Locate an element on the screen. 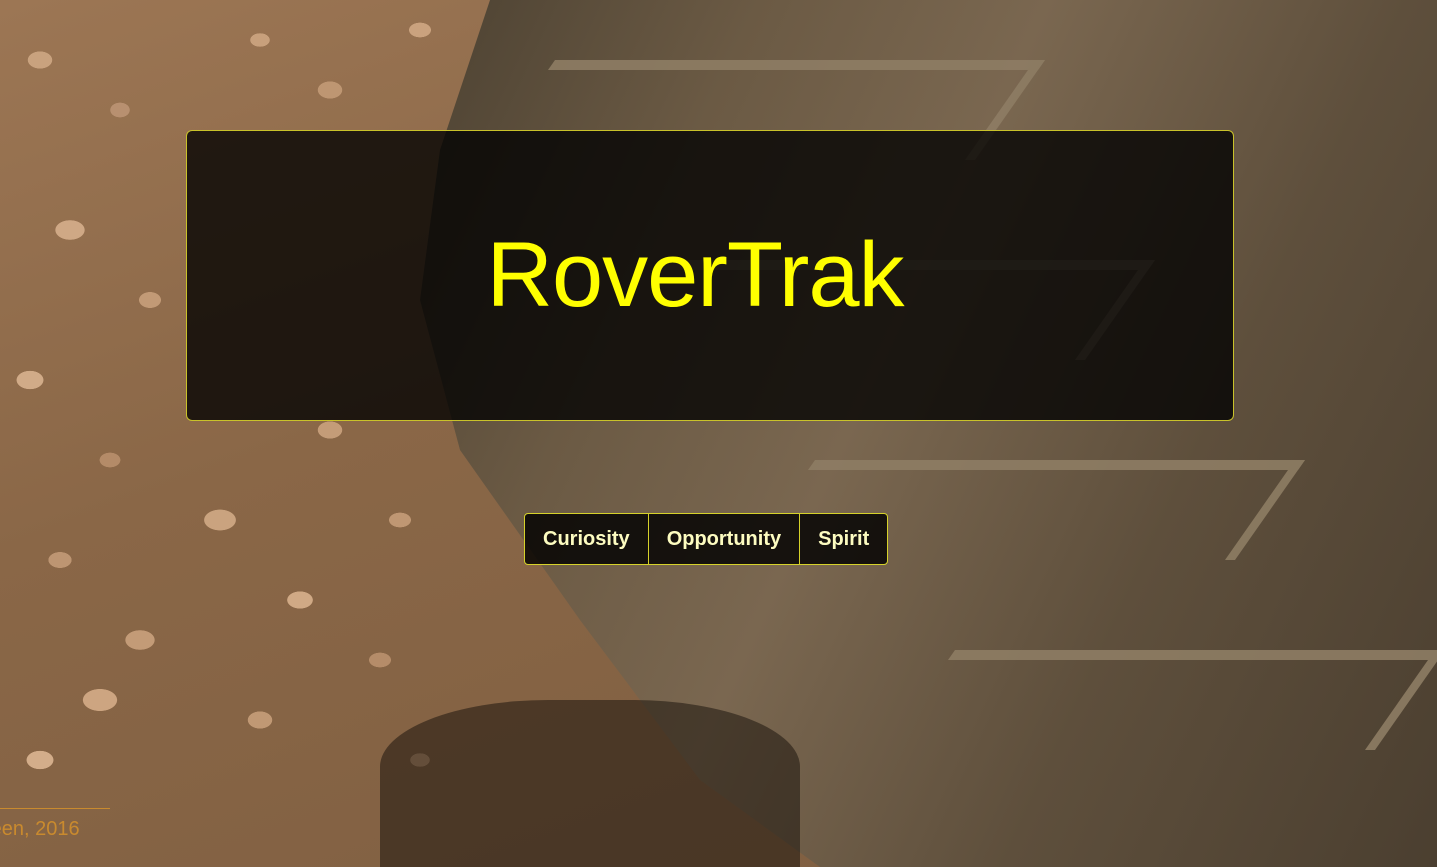 Image resolution: width=1437 pixels, height=867 pixels. wheel-shadow is located at coordinates (590, 783).